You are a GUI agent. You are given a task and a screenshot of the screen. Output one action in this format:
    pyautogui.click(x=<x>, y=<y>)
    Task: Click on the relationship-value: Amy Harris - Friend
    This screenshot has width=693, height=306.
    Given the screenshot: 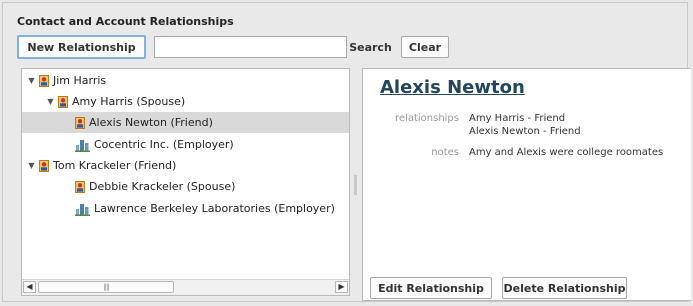 What is the action you would take?
    pyautogui.click(x=517, y=118)
    